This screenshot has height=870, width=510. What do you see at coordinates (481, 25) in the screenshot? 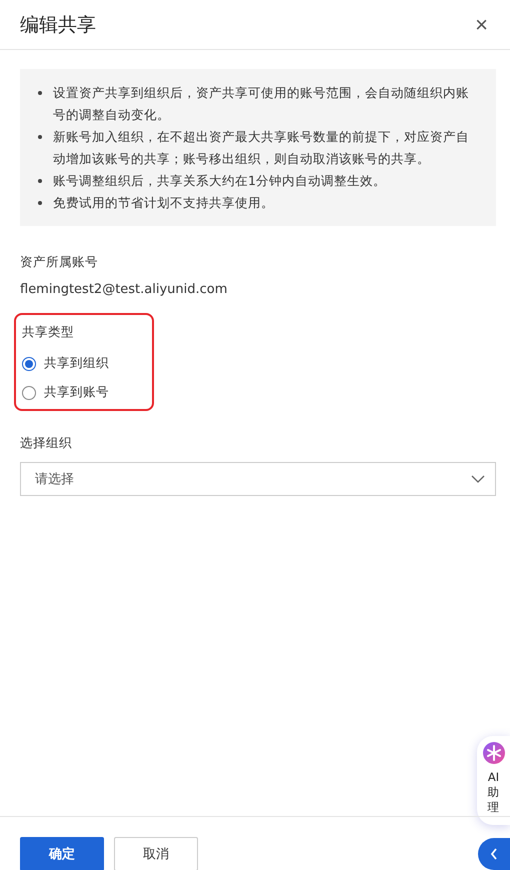
I see `close-button: ×` at bounding box center [481, 25].